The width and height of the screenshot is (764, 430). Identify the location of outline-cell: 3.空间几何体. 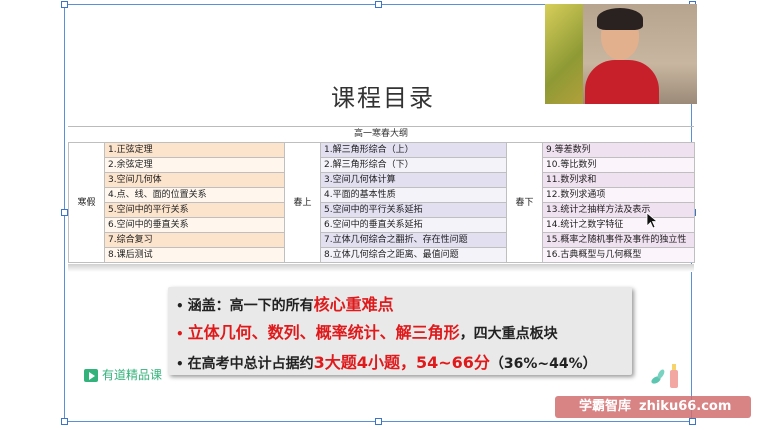
(194, 180).